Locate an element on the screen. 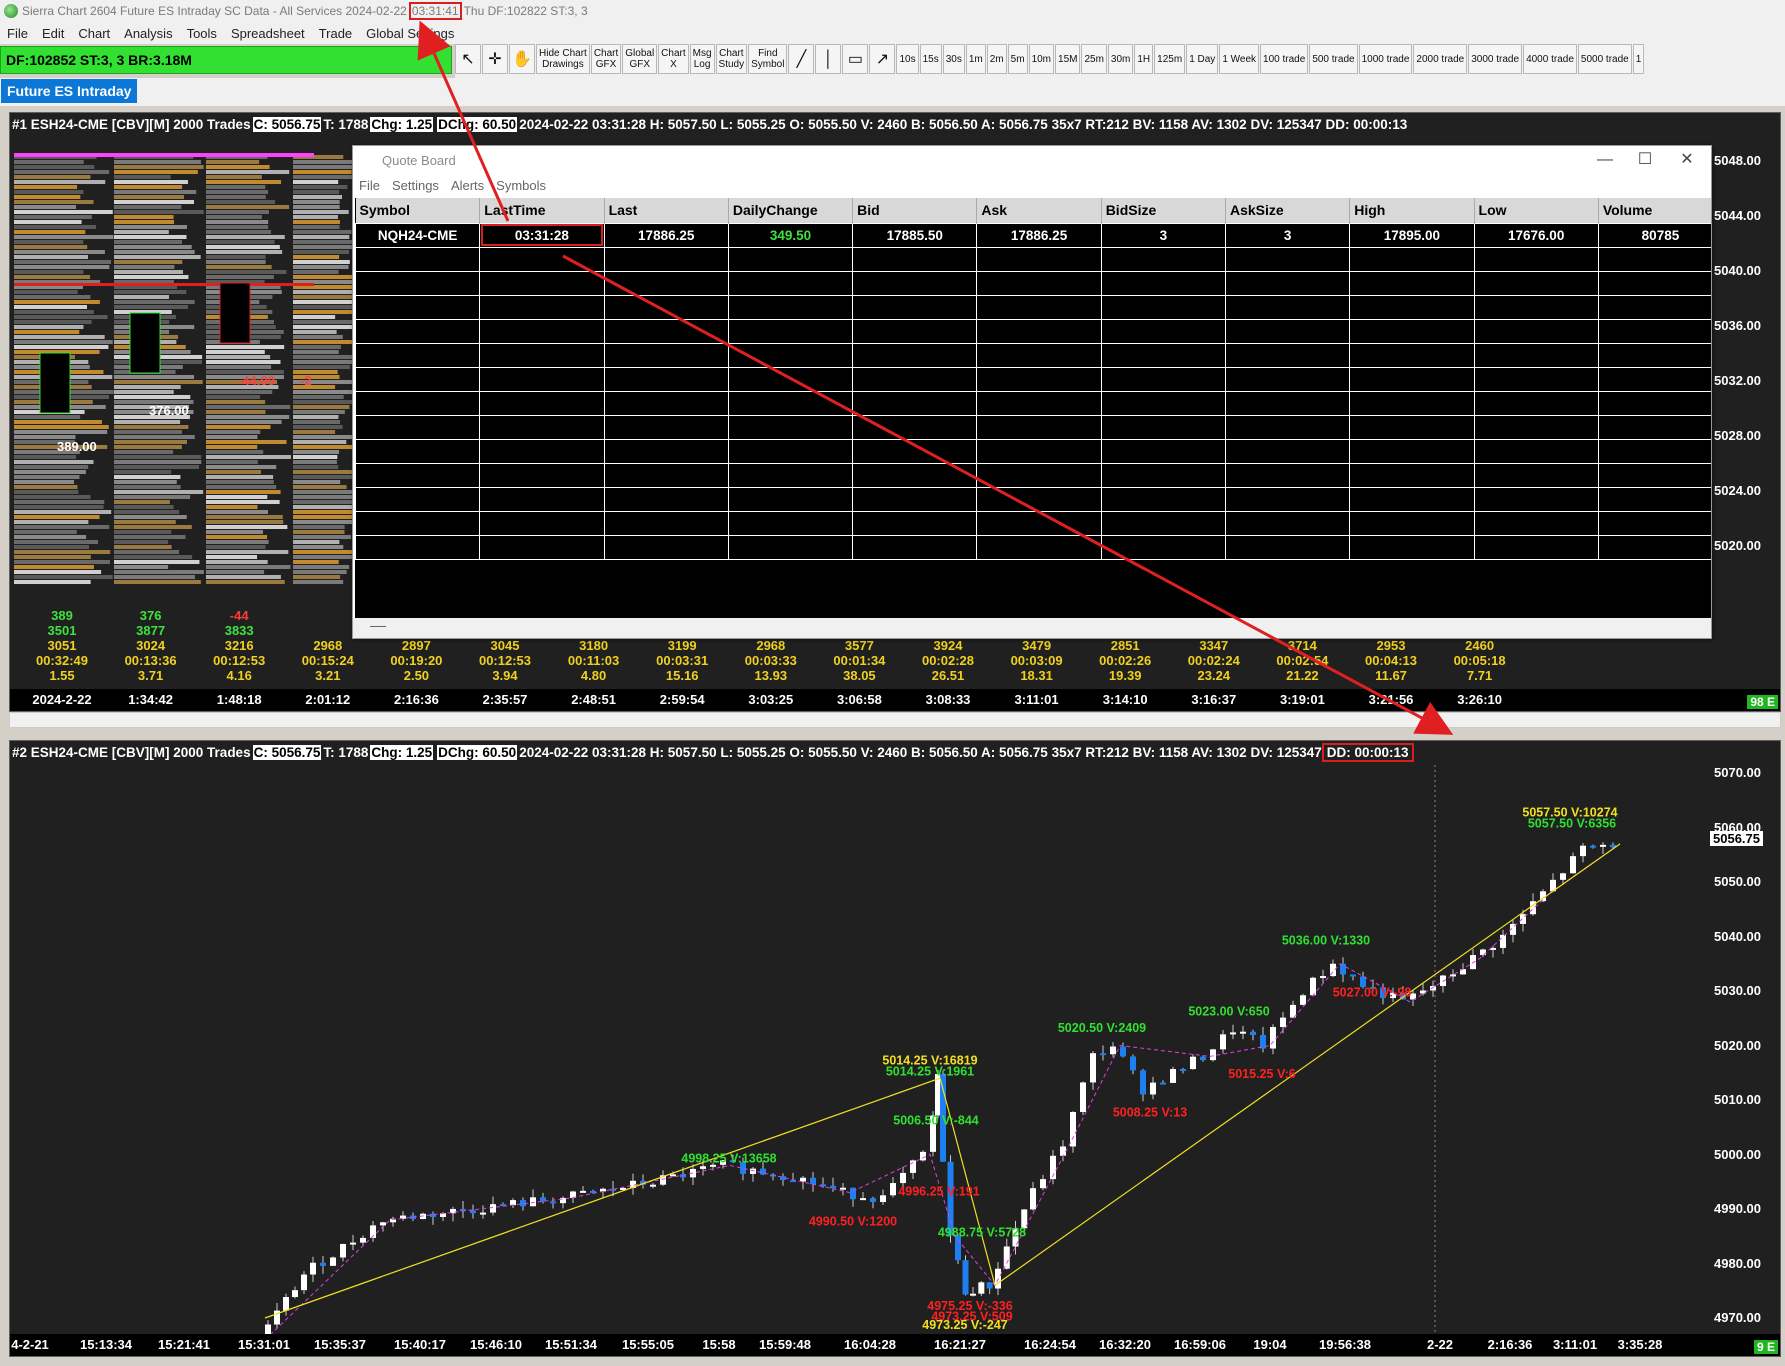 Image resolution: width=1785 pixels, height=1366 pixels. quote-cell-dailychange: 349.50 is located at coordinates (790, 235).